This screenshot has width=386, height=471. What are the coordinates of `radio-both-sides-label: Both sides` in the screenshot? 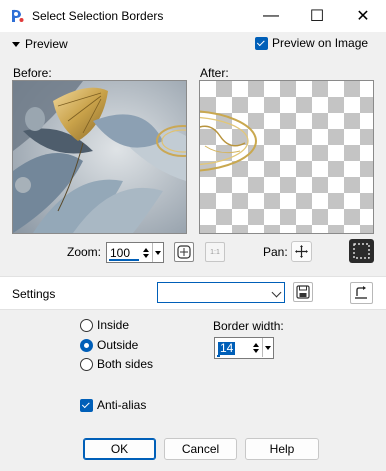 It's located at (125, 364).